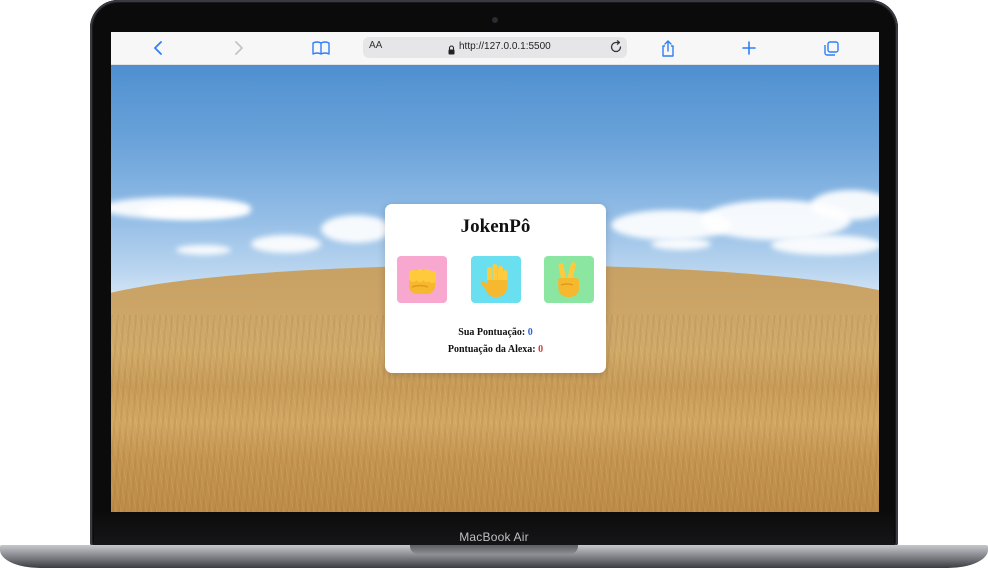 The width and height of the screenshot is (988, 568). Describe the element at coordinates (494, 549) in the screenshot. I see `laptop-notch` at that location.